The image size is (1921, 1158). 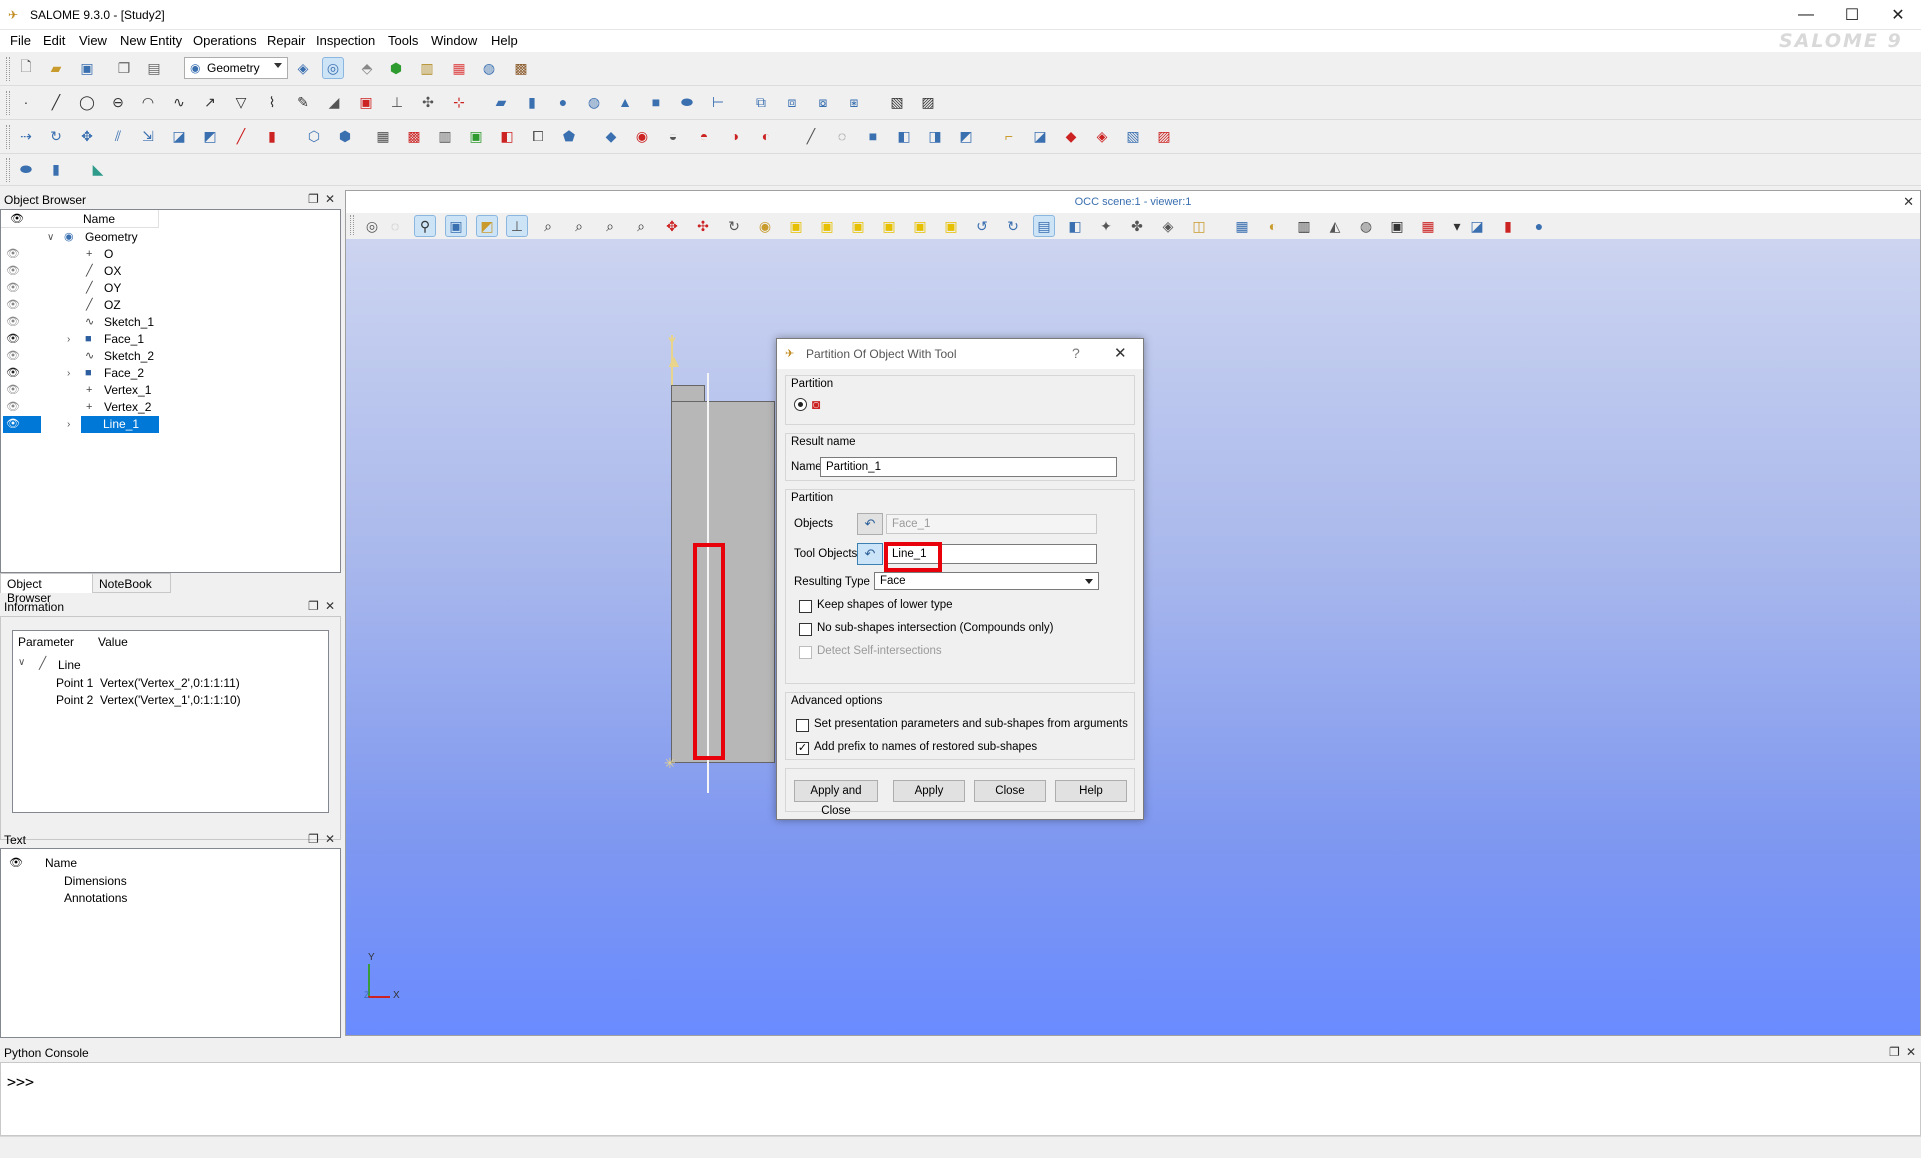 What do you see at coordinates (517, 226) in the screenshot?
I see `trihedron-icon: ⊥` at bounding box center [517, 226].